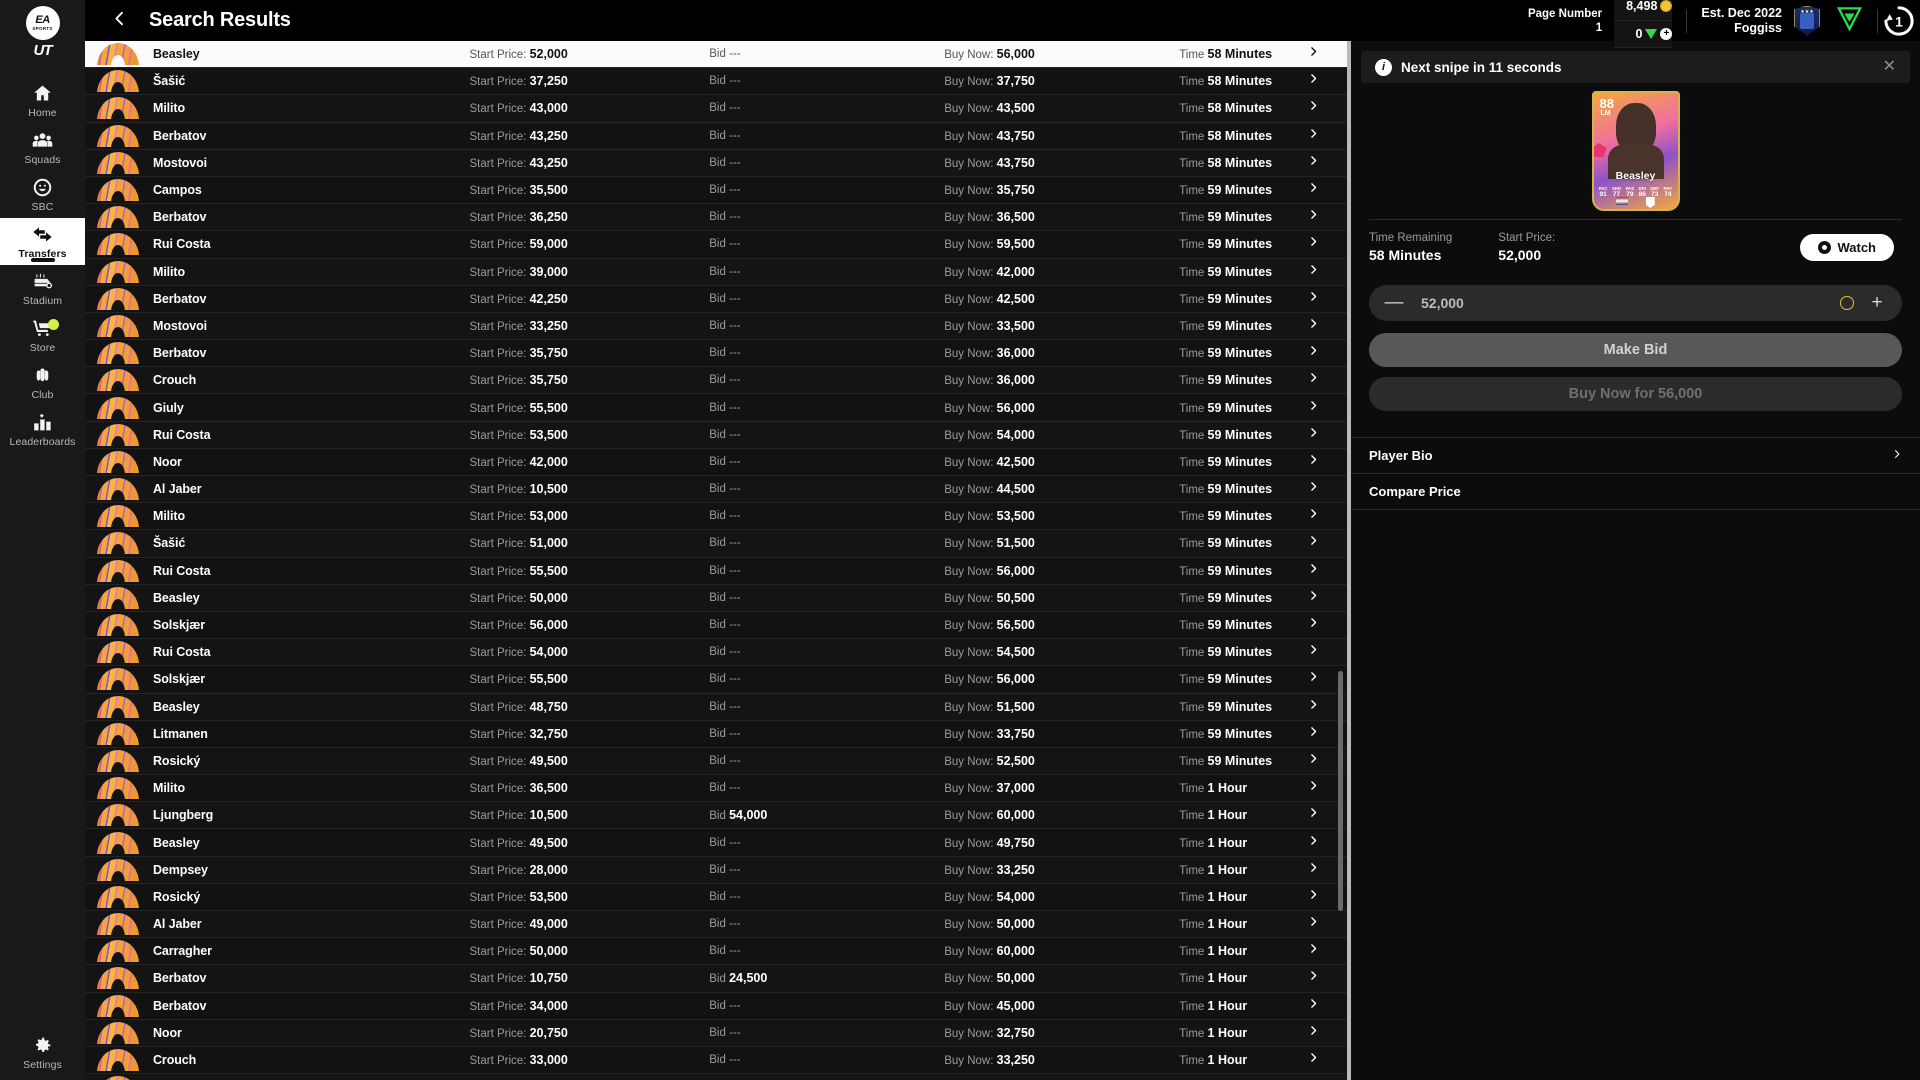  Describe the element at coordinates (1889, 67) in the screenshot. I see `close-icon: ✕` at that location.